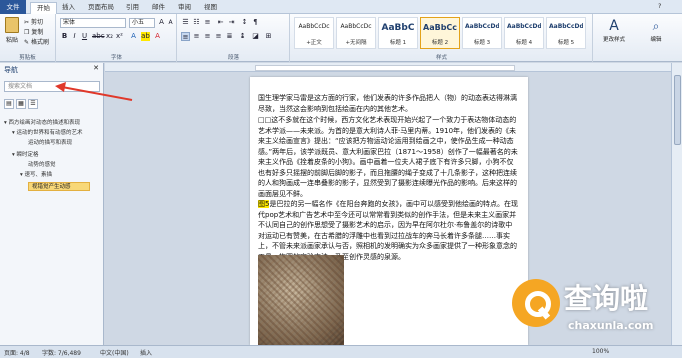 Image resolution: width=682 pixels, height=358 pixels. What do you see at coordinates (98, 36) in the screenshot?
I see `strikethrough-icon: abc` at bounding box center [98, 36].